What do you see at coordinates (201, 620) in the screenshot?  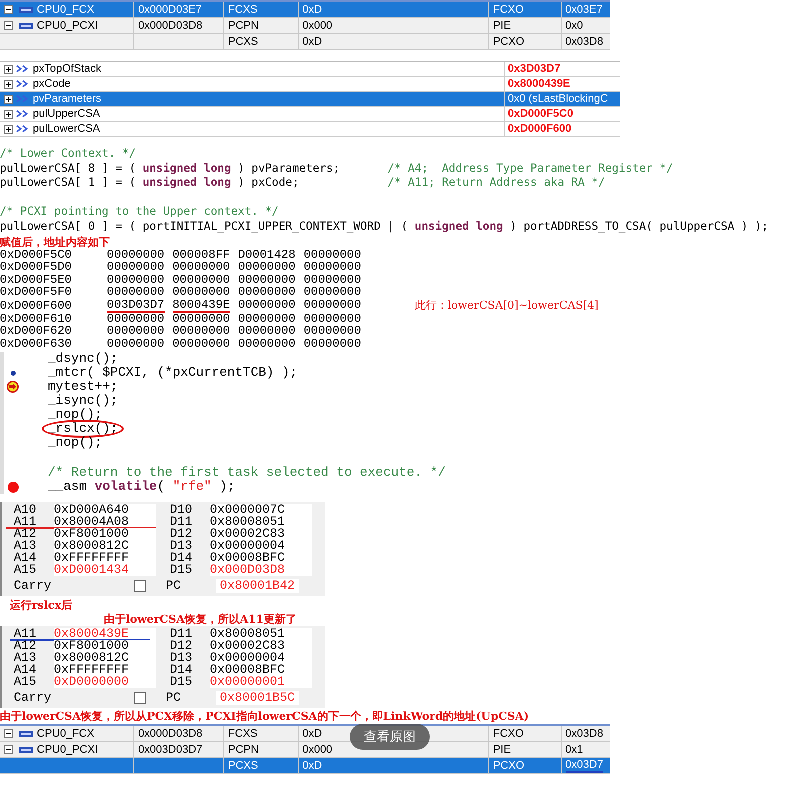 I see `annotation: 由于lowerCSA恢复，所以A11更新了` at bounding box center [201, 620].